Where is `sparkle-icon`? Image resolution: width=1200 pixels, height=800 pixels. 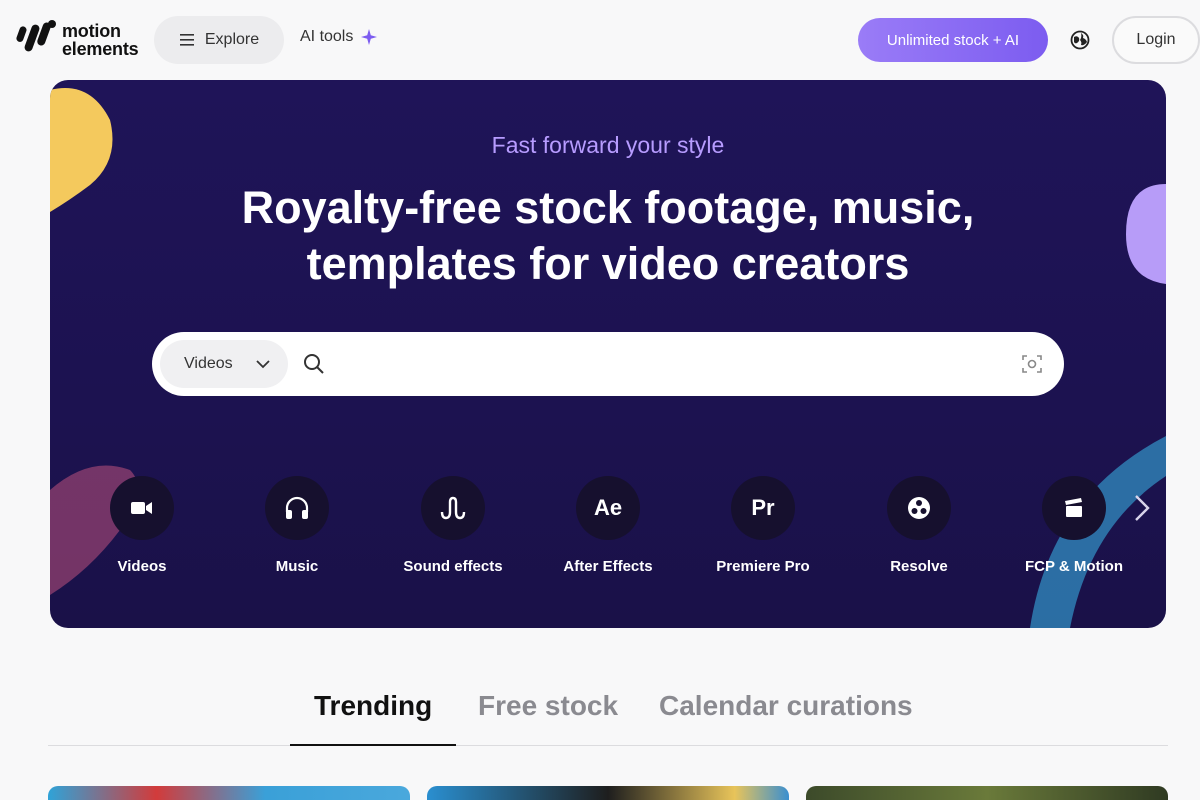 sparkle-icon is located at coordinates (369, 37).